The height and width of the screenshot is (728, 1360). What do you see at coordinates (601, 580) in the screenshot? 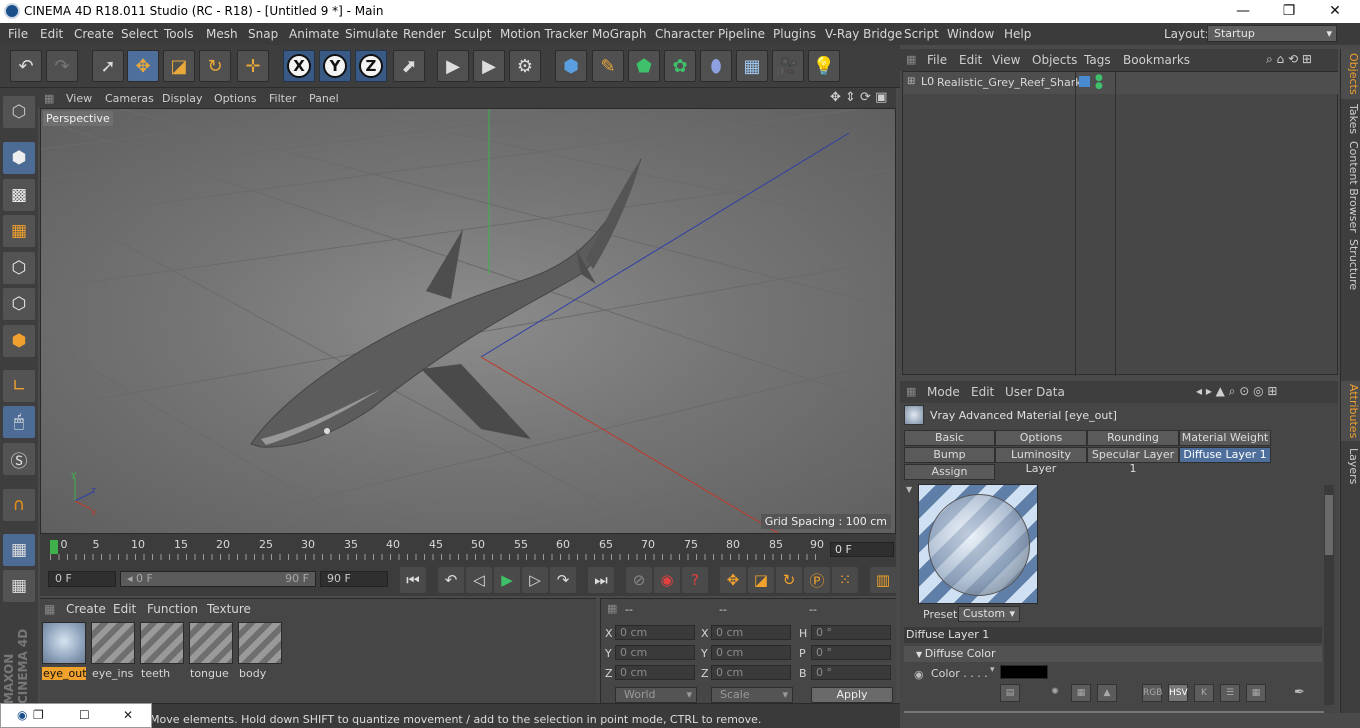
I see `go-to-end-icon: ⏭` at bounding box center [601, 580].